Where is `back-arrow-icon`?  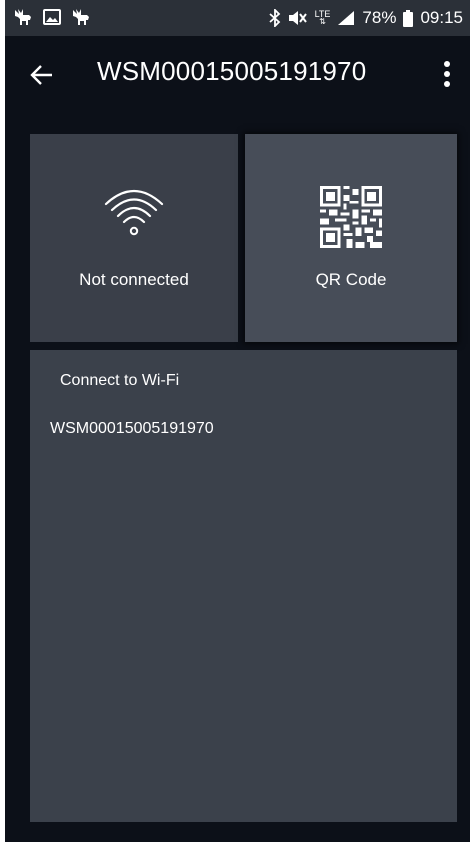
back-arrow-icon is located at coordinates (41, 75).